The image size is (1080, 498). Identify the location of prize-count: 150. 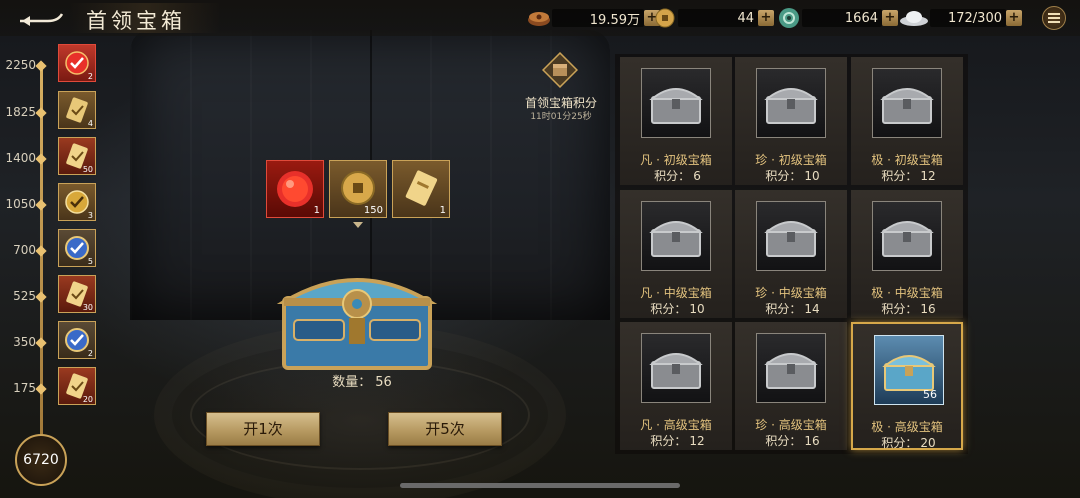
(373, 210).